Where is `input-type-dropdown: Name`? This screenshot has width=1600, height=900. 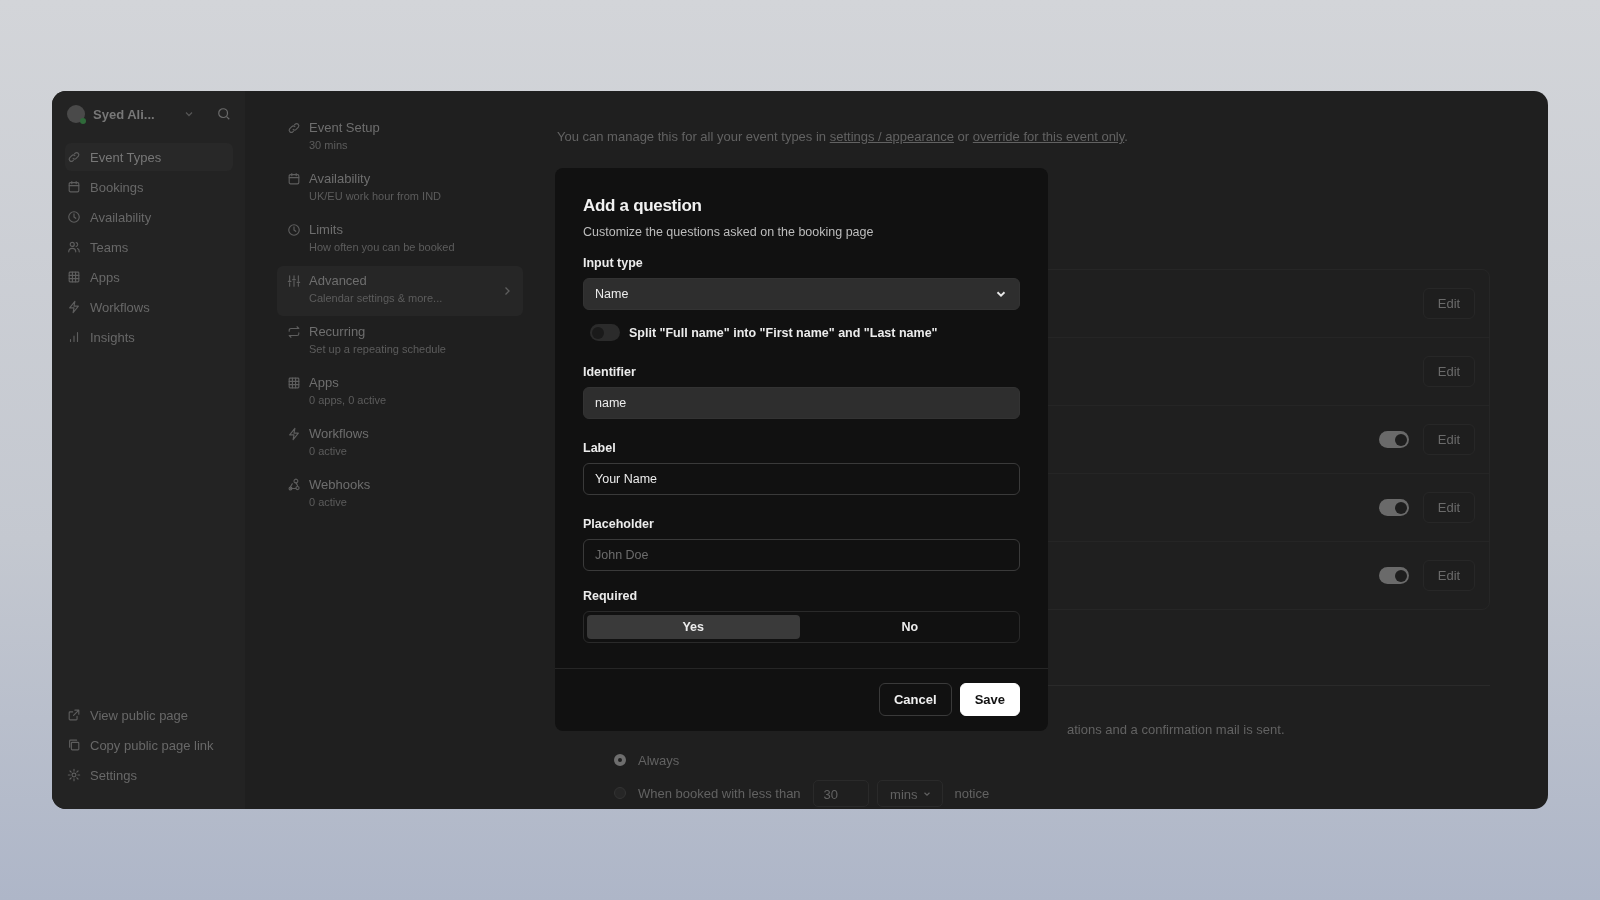 input-type-dropdown: Name is located at coordinates (801, 294).